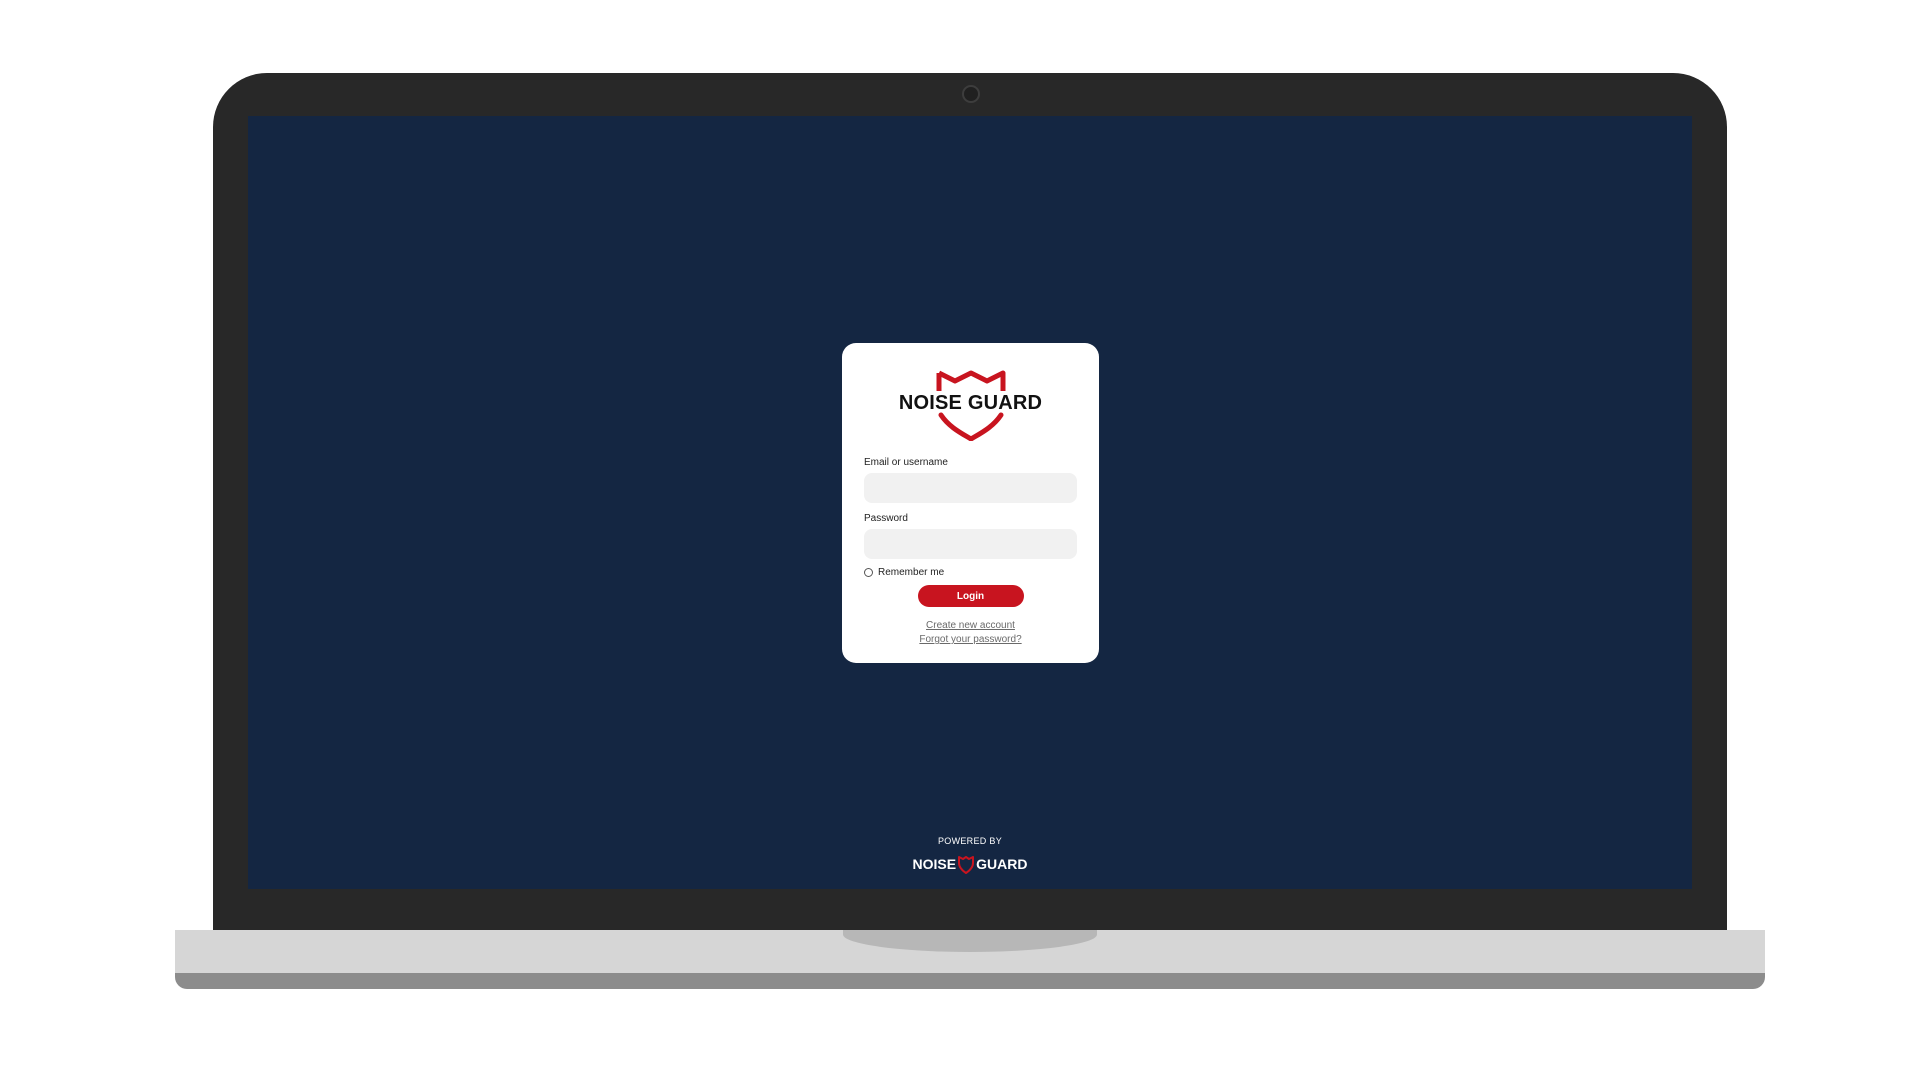 Image resolution: width=1920 pixels, height=1080 pixels. I want to click on brand-name: NOISE GUARD, so click(970, 403).